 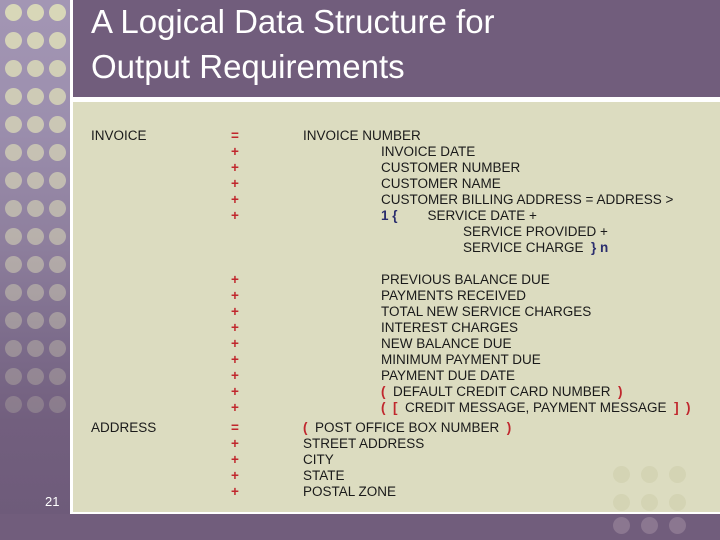 I want to click on row-value: PAYMENT DUE DATE, so click(x=409, y=376).